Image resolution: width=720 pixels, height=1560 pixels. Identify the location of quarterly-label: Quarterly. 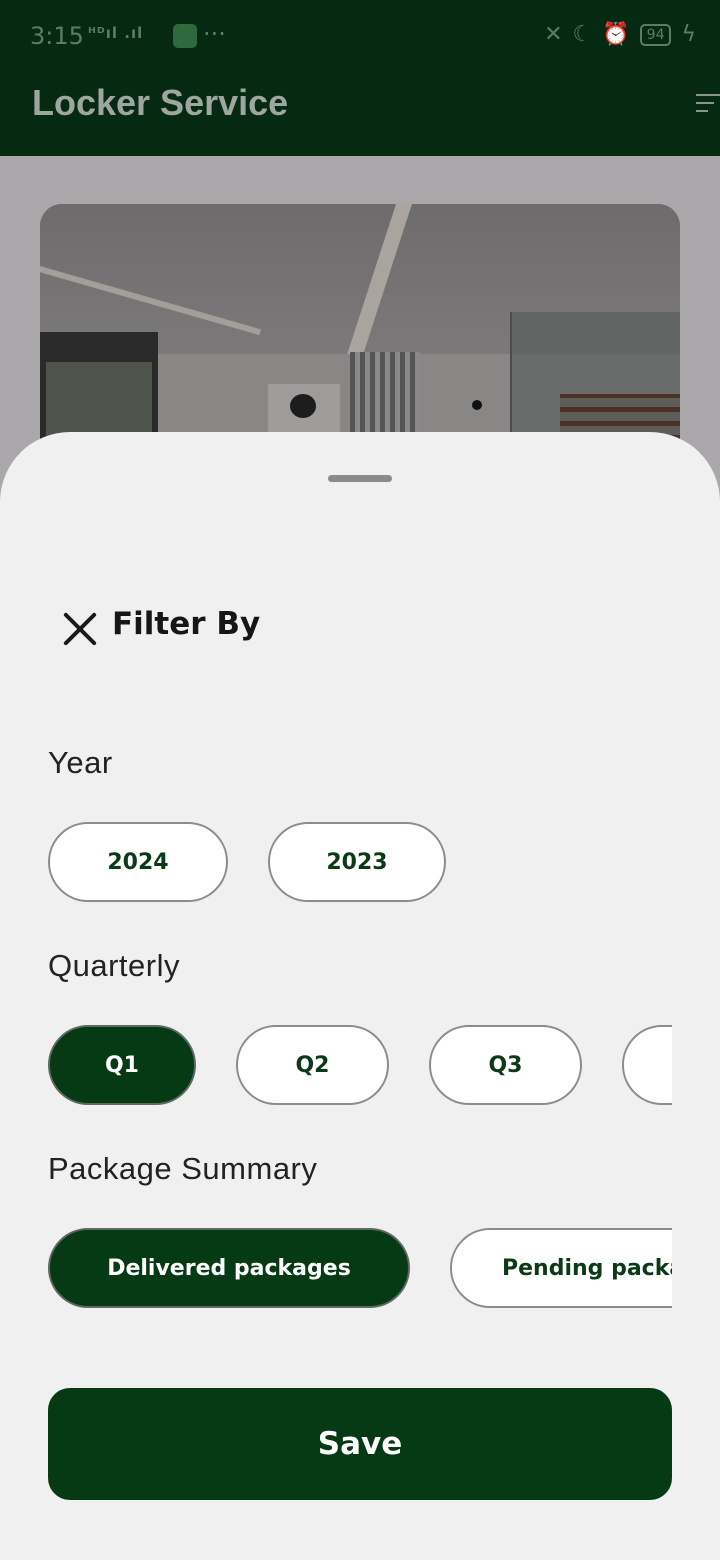
(114, 965).